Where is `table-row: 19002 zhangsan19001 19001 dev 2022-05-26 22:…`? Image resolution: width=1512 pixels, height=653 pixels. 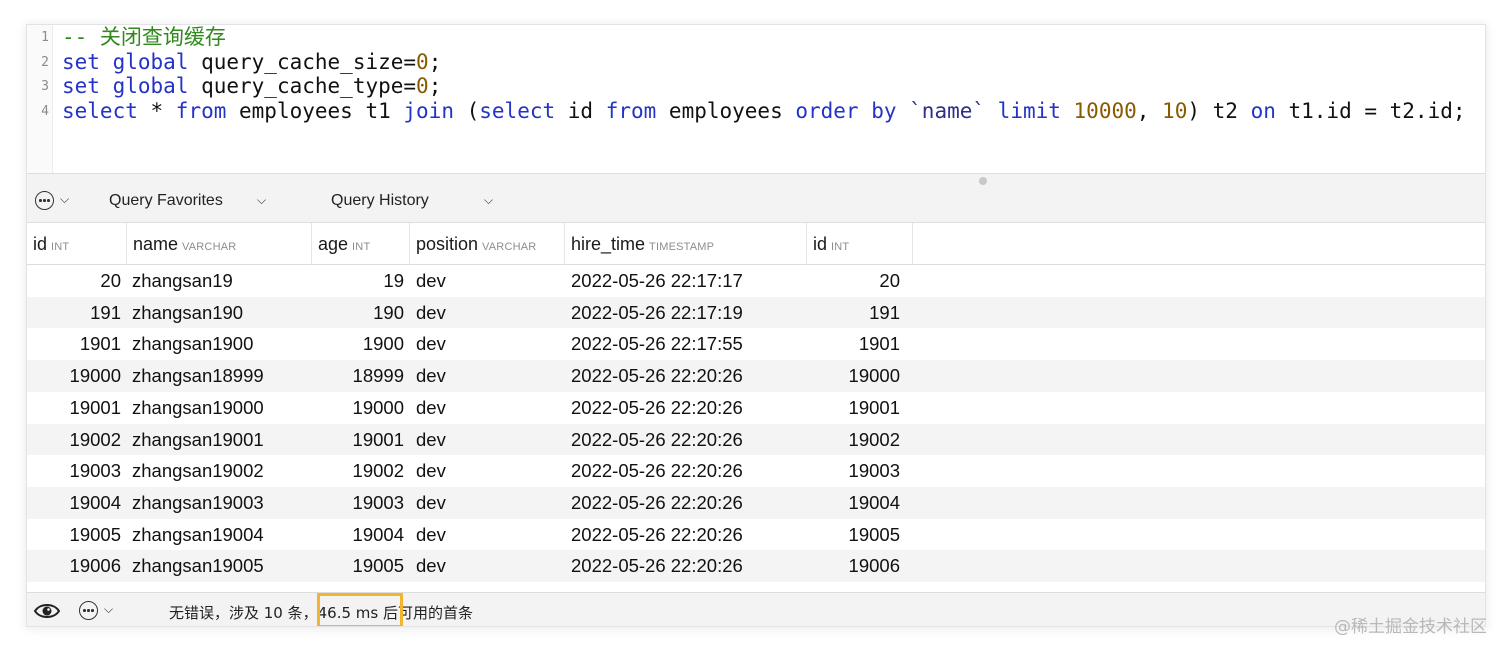
table-row: 19002 zhangsan19001 19001 dev 2022-05-26 22:… is located at coordinates (756, 439).